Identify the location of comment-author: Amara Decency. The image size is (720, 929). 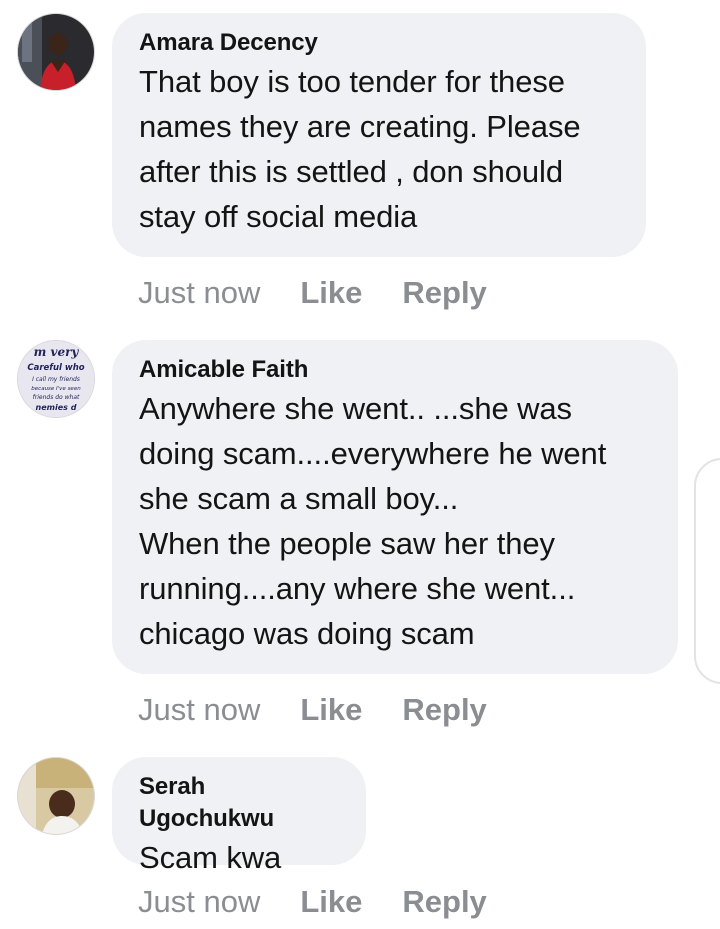
(379, 43).